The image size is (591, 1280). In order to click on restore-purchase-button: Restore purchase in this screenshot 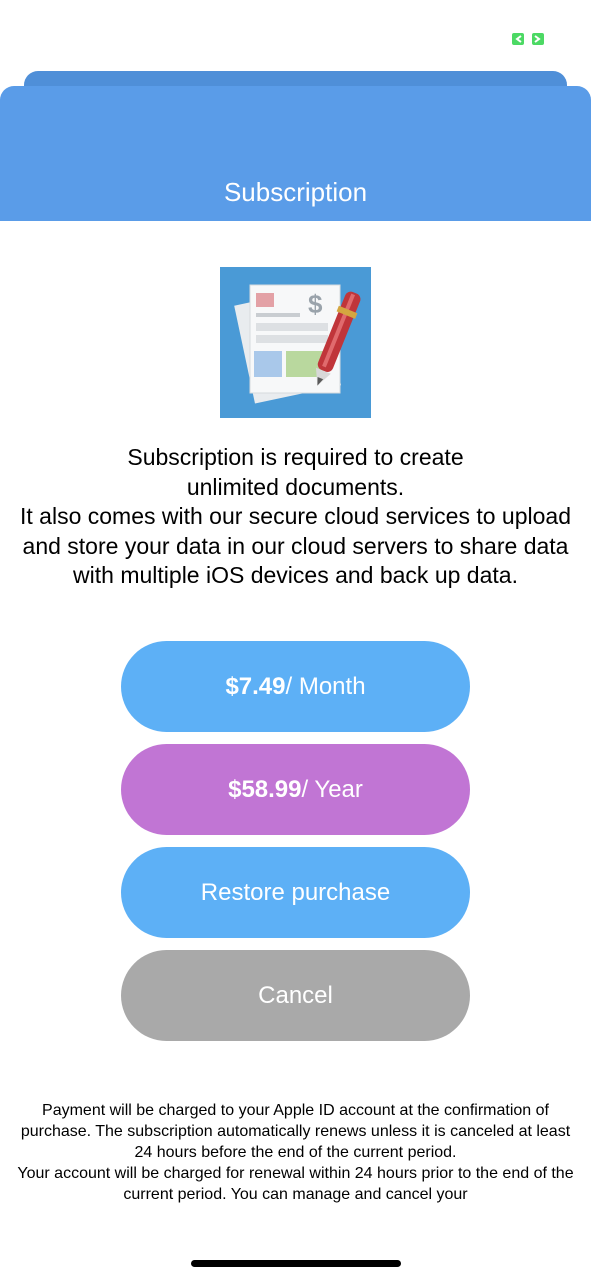, I will do `click(295, 892)`.